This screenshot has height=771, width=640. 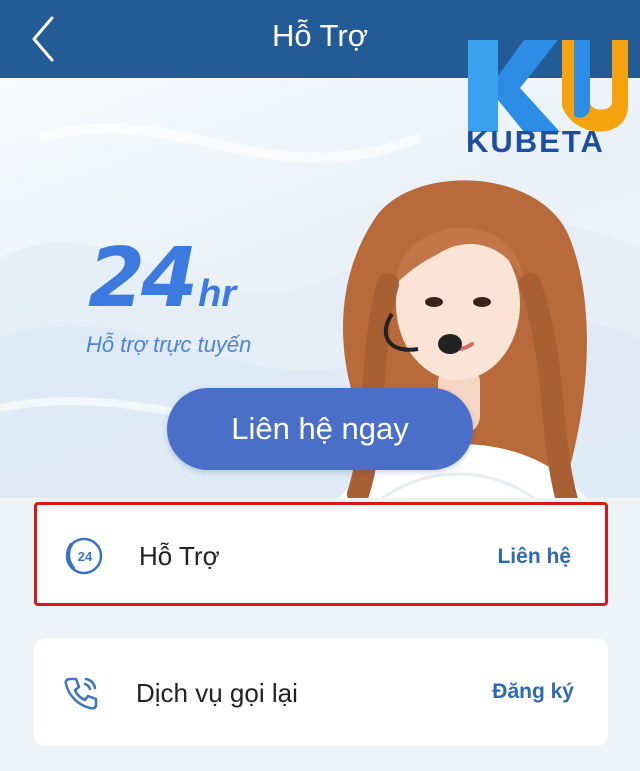 What do you see at coordinates (321, 692) in the screenshot?
I see `callback-option: Dịch vụ gọi lại Đăng ký` at bounding box center [321, 692].